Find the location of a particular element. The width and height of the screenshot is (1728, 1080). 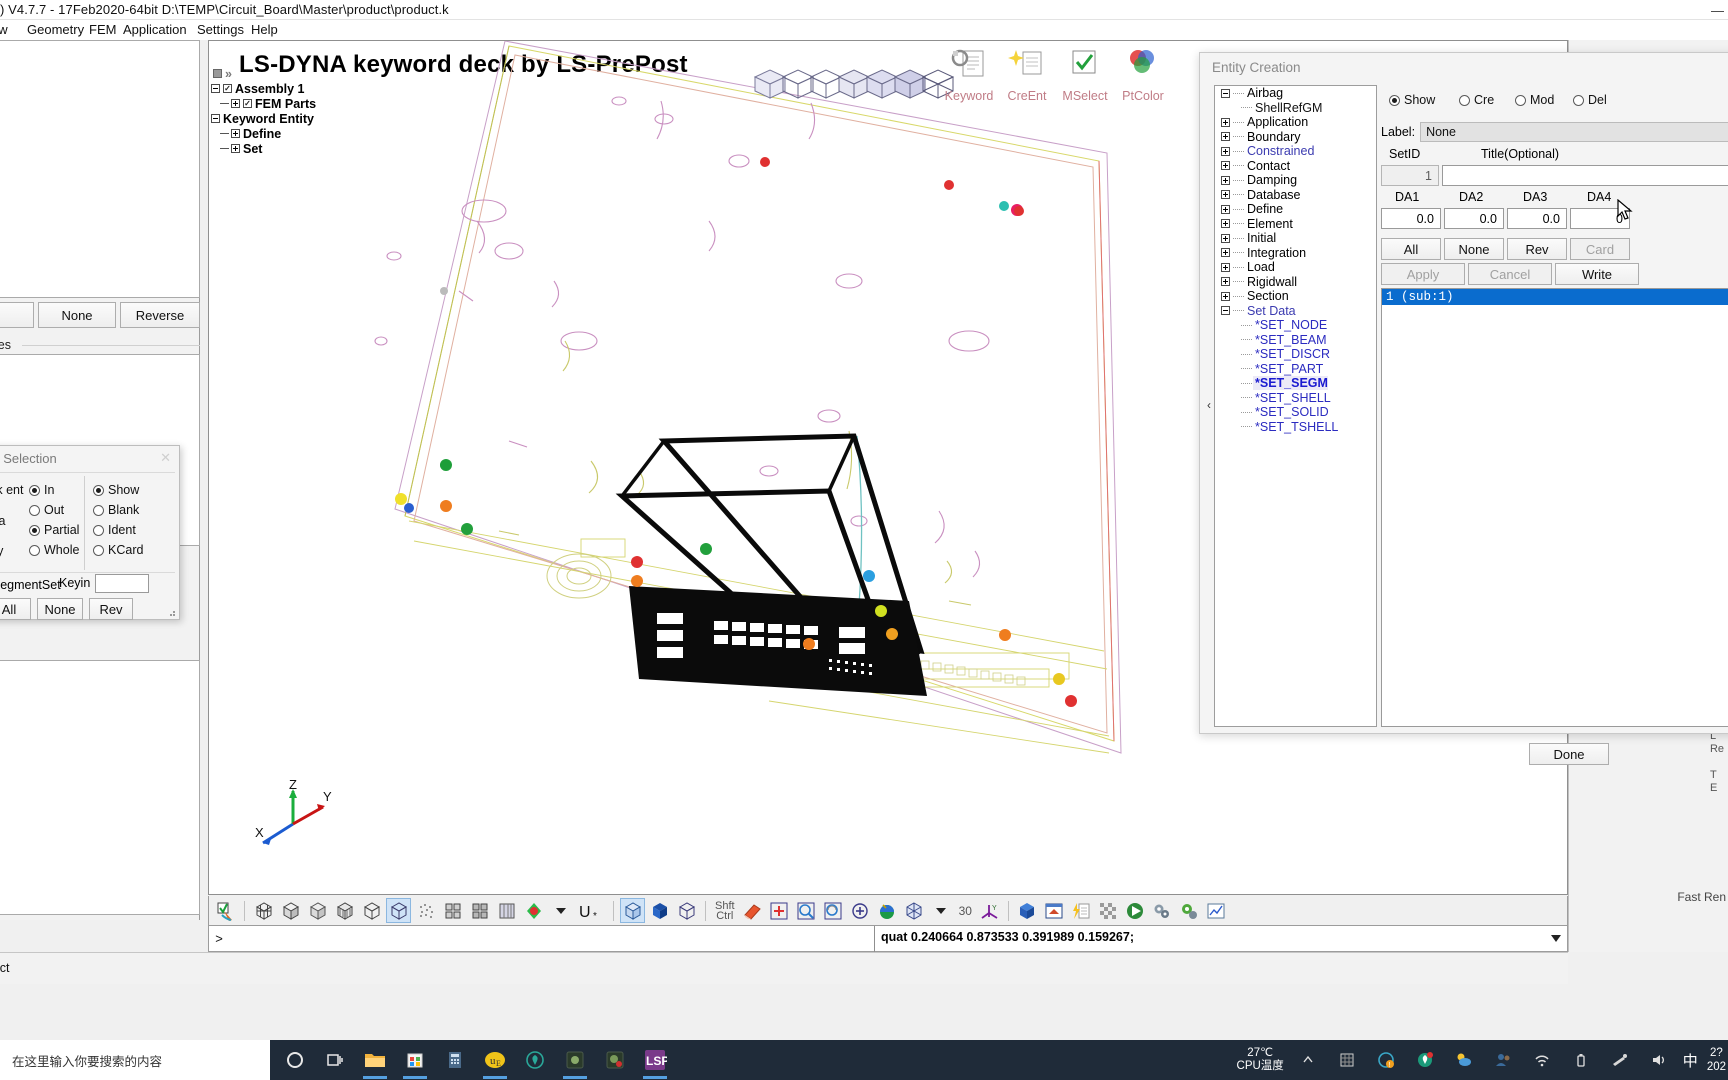

resize-grip-icon is located at coordinates (171, 612).